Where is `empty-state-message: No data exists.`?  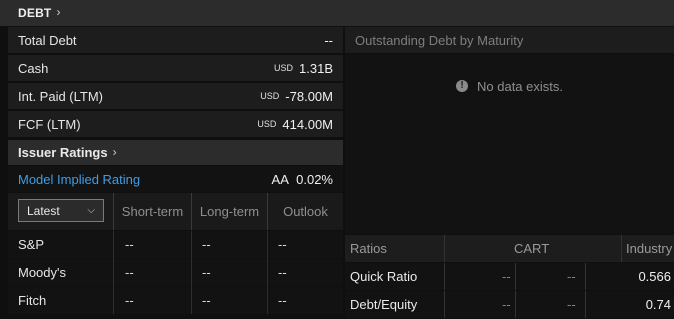
empty-state-message: No data exists. is located at coordinates (520, 86).